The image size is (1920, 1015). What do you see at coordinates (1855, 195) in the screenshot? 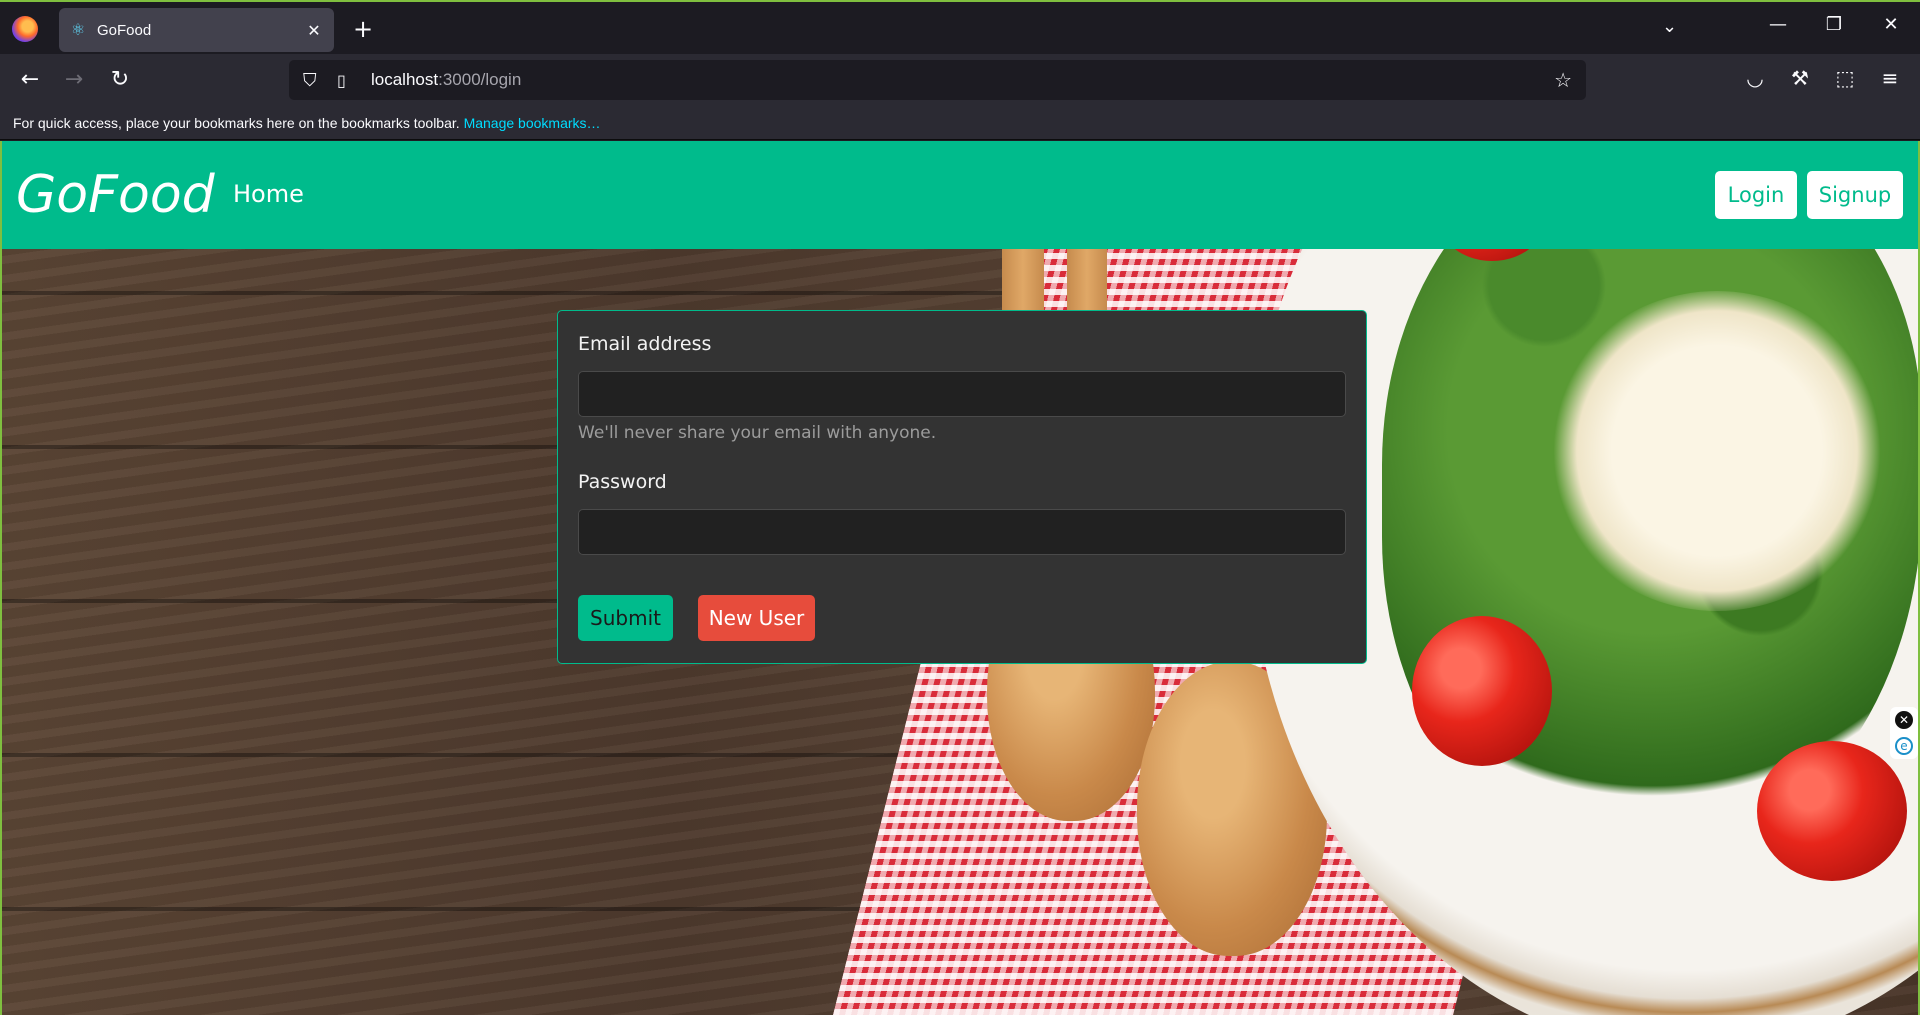
I see `signup-button: Signup` at bounding box center [1855, 195].